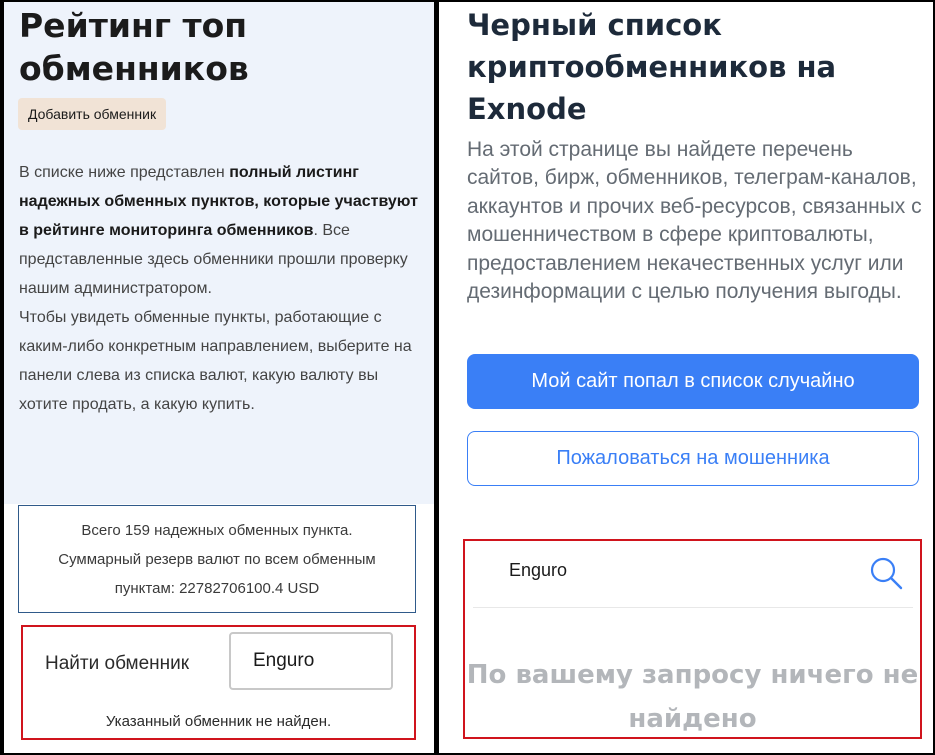 The image size is (935, 755). I want to click on blacklist-search-input: Enguro, so click(538, 570).